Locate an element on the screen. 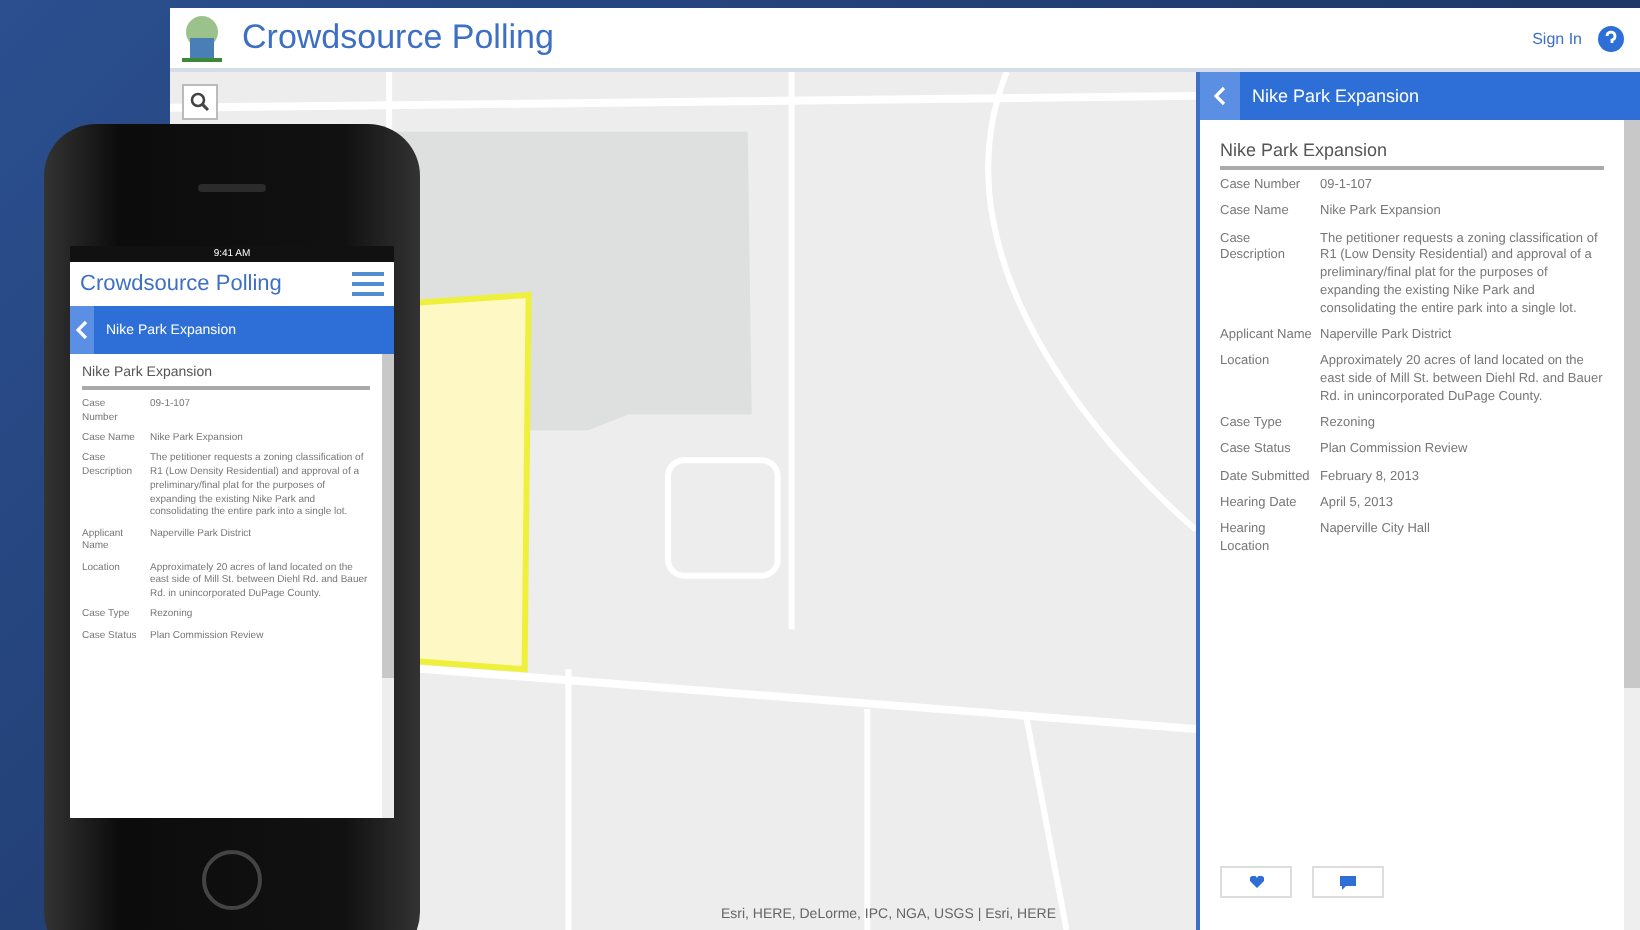 Image resolution: width=1640 pixels, height=930 pixels. search-button is located at coordinates (200, 102).